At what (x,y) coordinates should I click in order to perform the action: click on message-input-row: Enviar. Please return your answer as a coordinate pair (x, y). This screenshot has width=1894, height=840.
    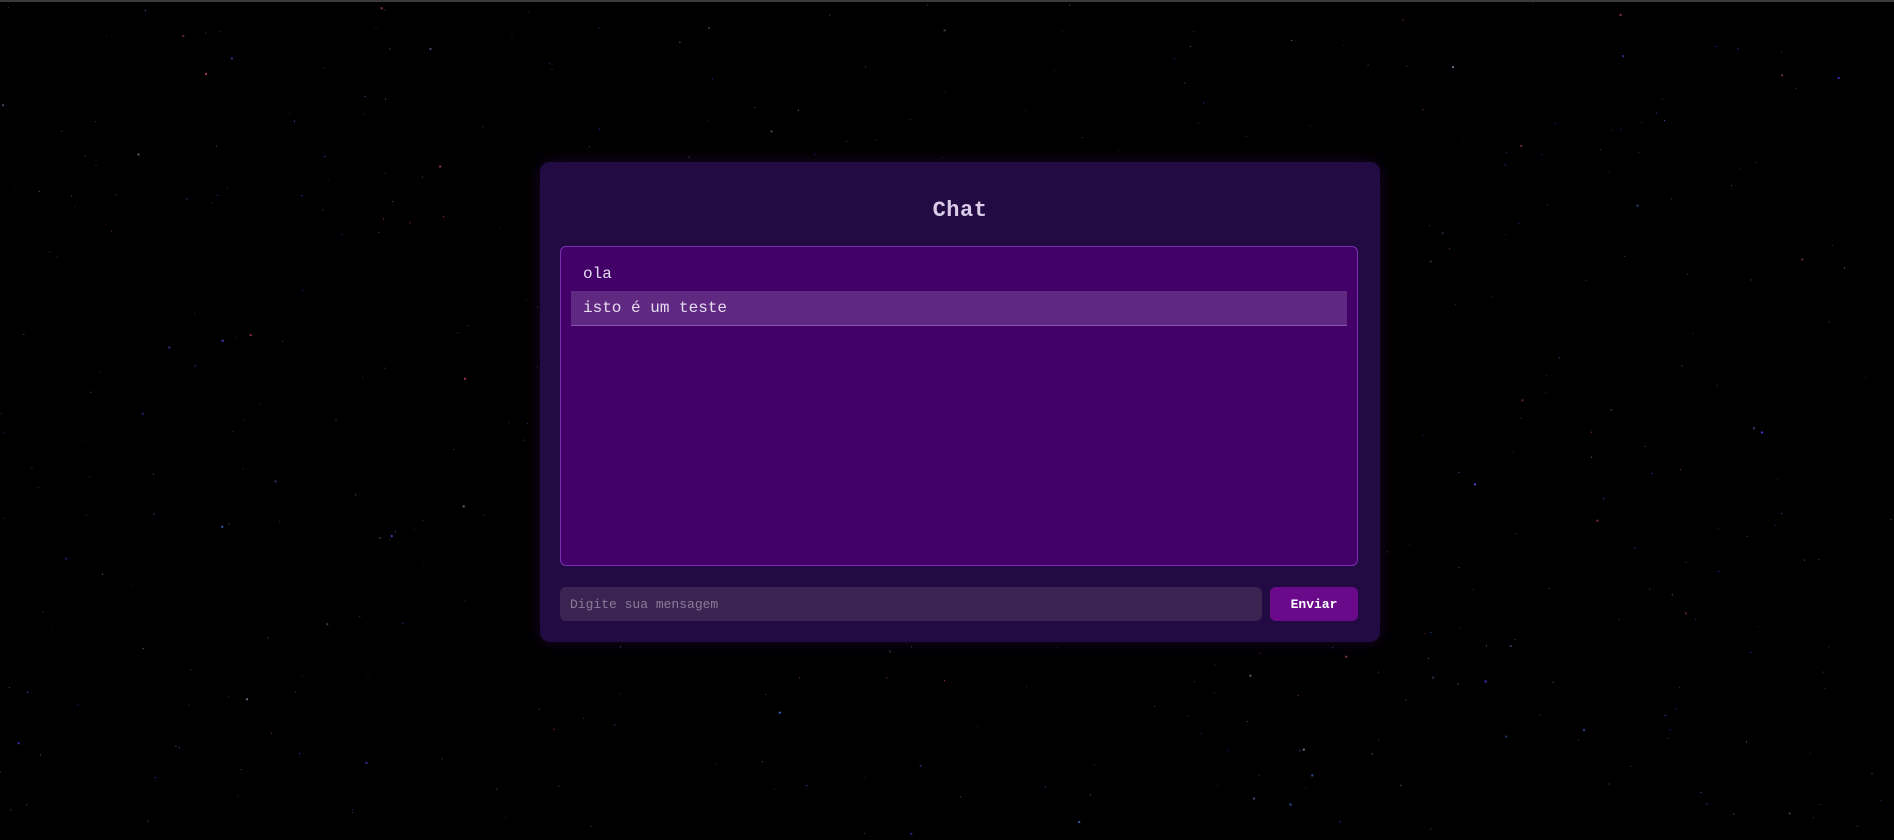
    Looking at the image, I should click on (959, 604).